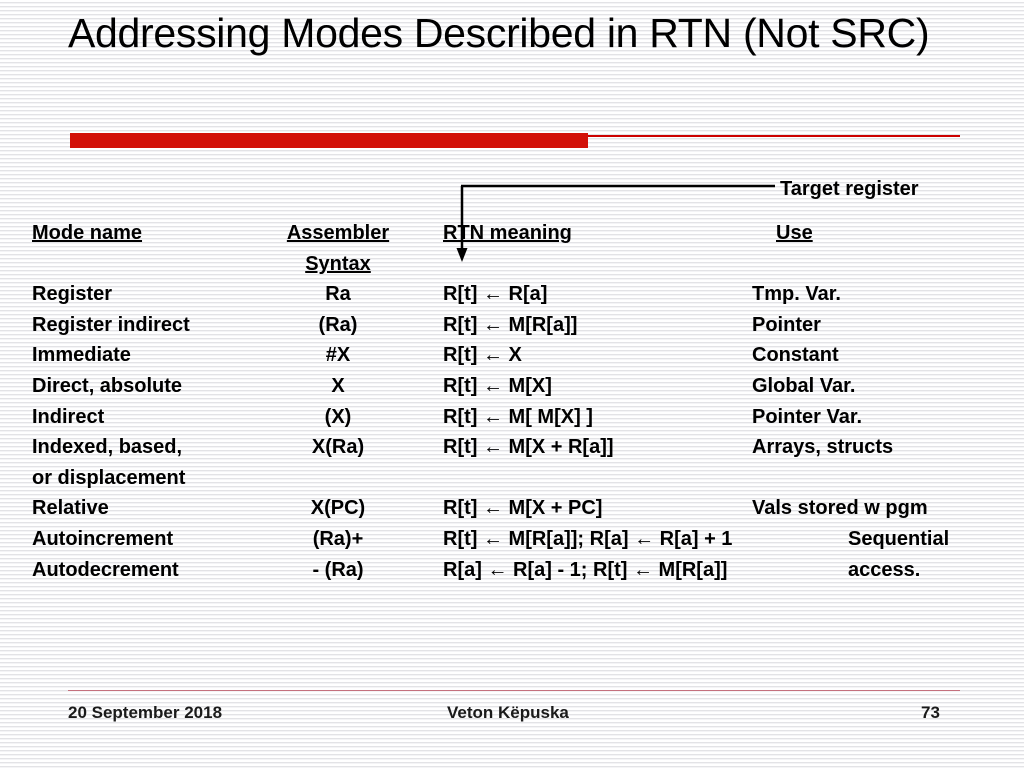 This screenshot has height=768, width=1024. What do you see at coordinates (786, 324) in the screenshot?
I see `cell-use: Pointer` at bounding box center [786, 324].